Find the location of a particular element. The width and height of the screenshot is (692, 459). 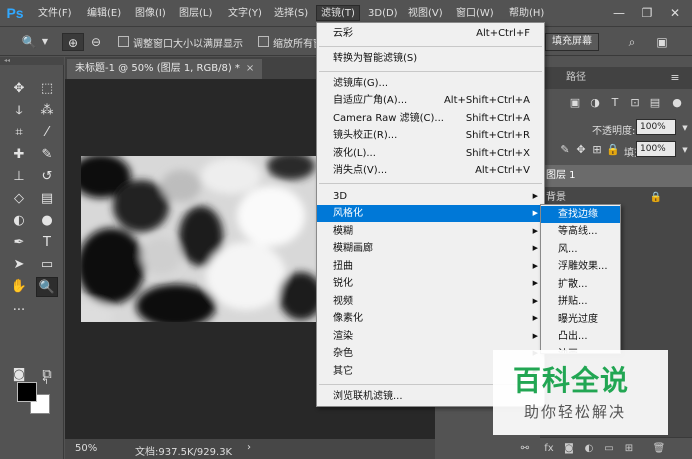

menu-item-blur-gallery: 模糊画廊 ▶ is located at coordinates (430, 248).